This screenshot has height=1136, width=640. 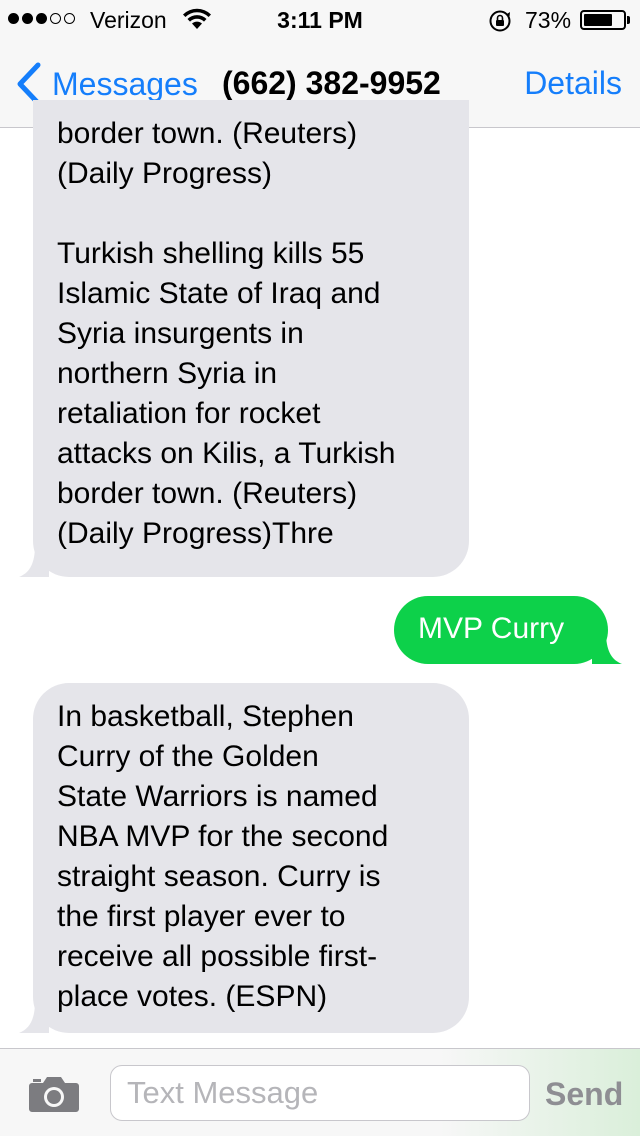 I want to click on message-input, so click(x=320, y=1093).